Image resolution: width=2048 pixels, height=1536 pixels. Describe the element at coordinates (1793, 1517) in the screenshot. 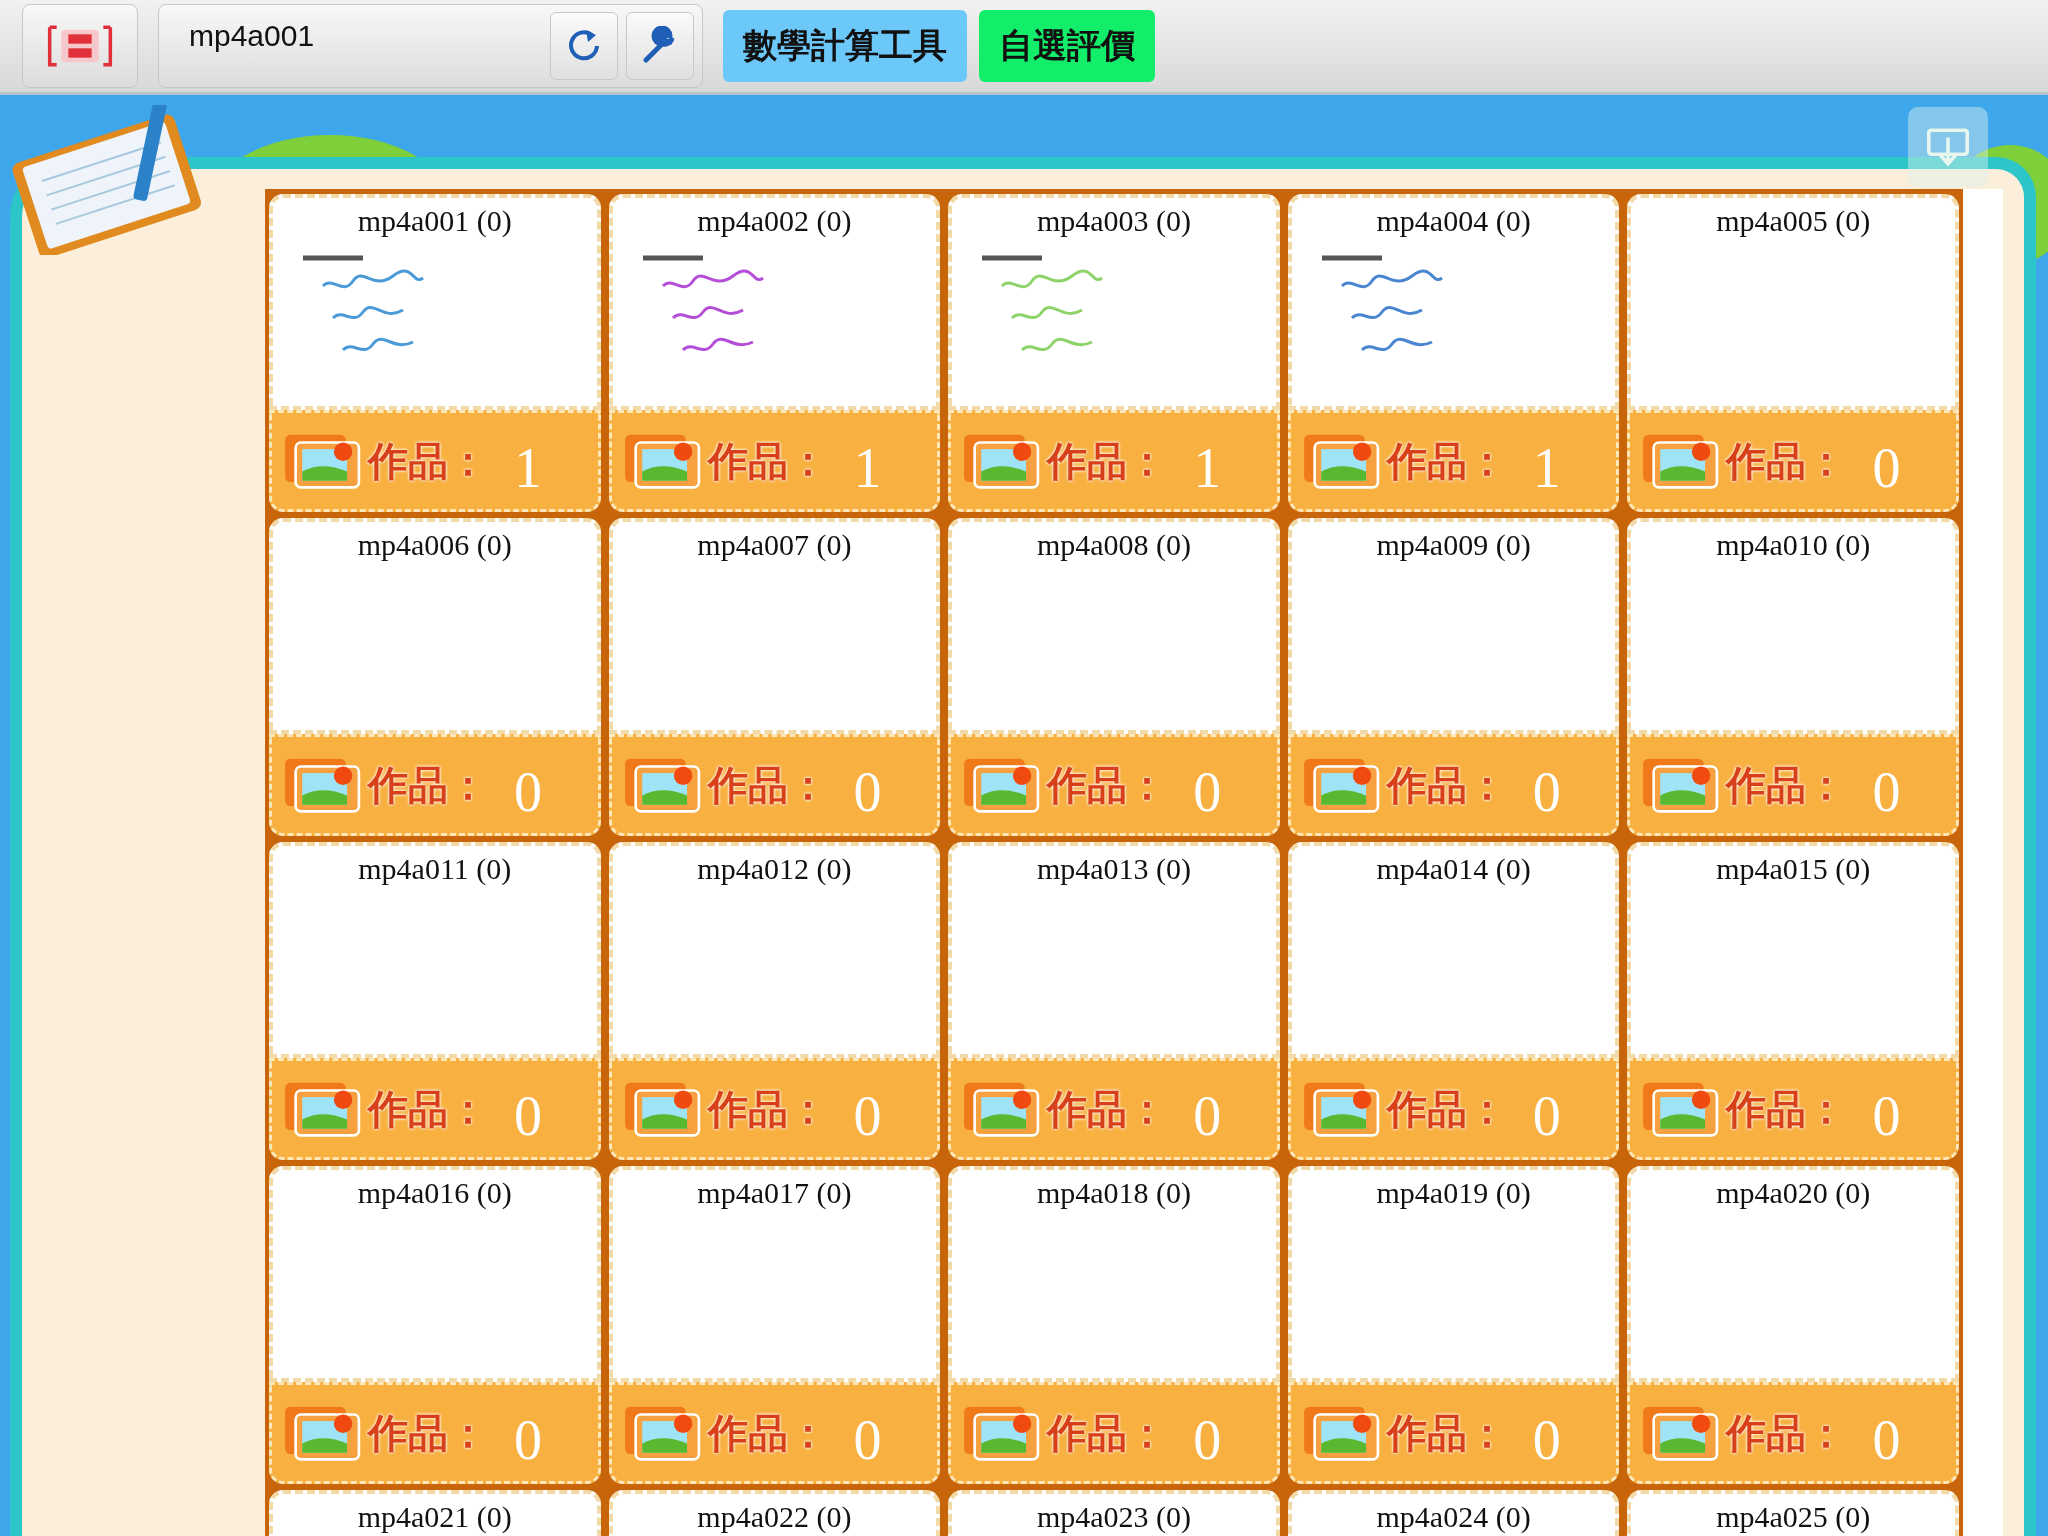

I see `card-title: mp4a025 (0)` at that location.